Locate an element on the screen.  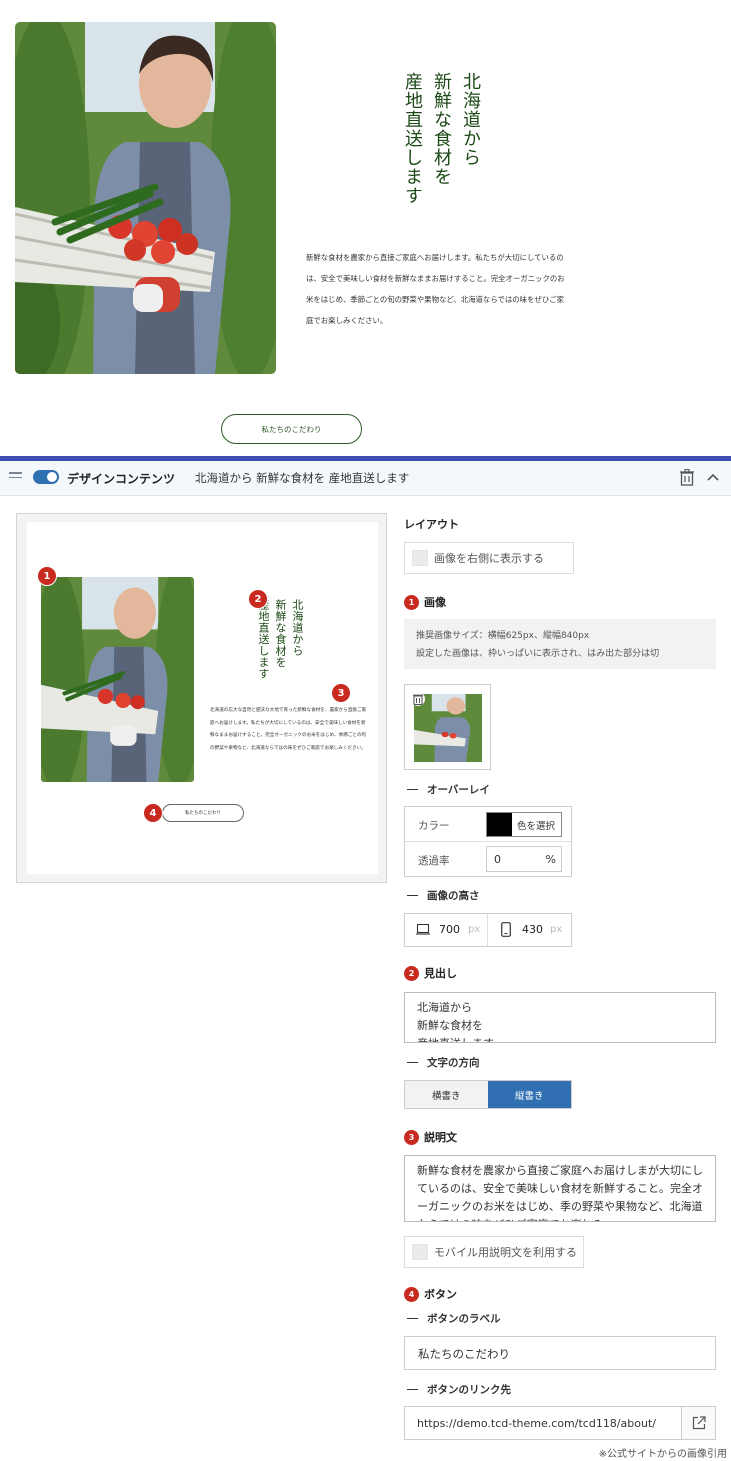
block-toggle is located at coordinates (46, 477).